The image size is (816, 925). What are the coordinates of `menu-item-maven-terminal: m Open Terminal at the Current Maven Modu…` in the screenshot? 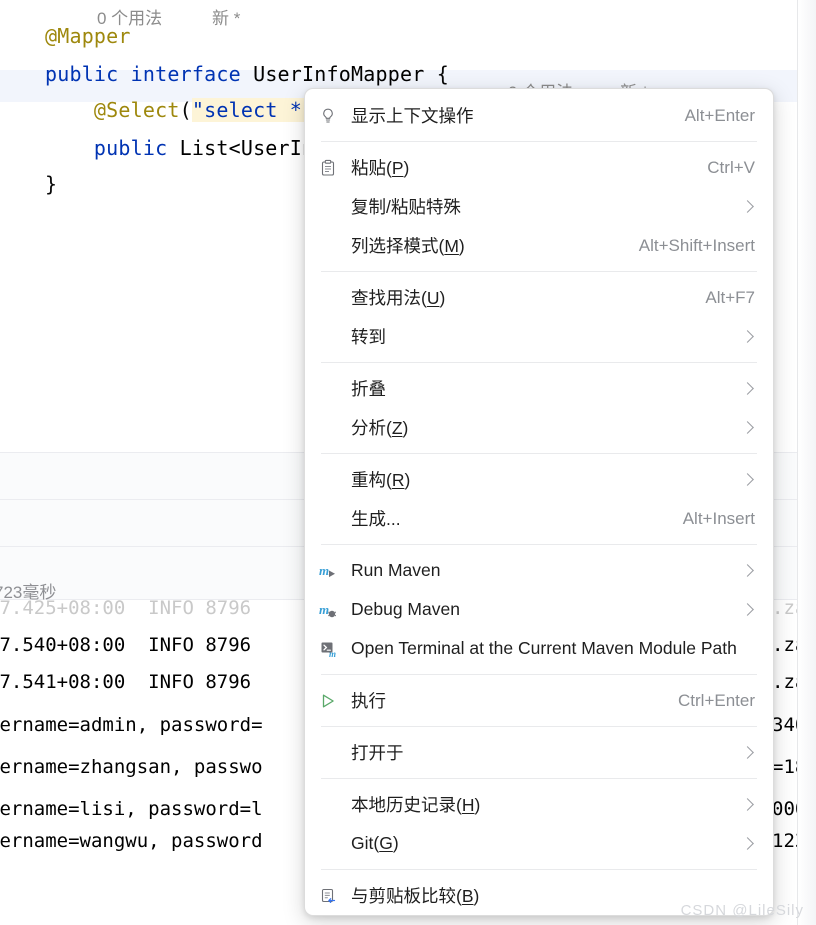 It's located at (539, 648).